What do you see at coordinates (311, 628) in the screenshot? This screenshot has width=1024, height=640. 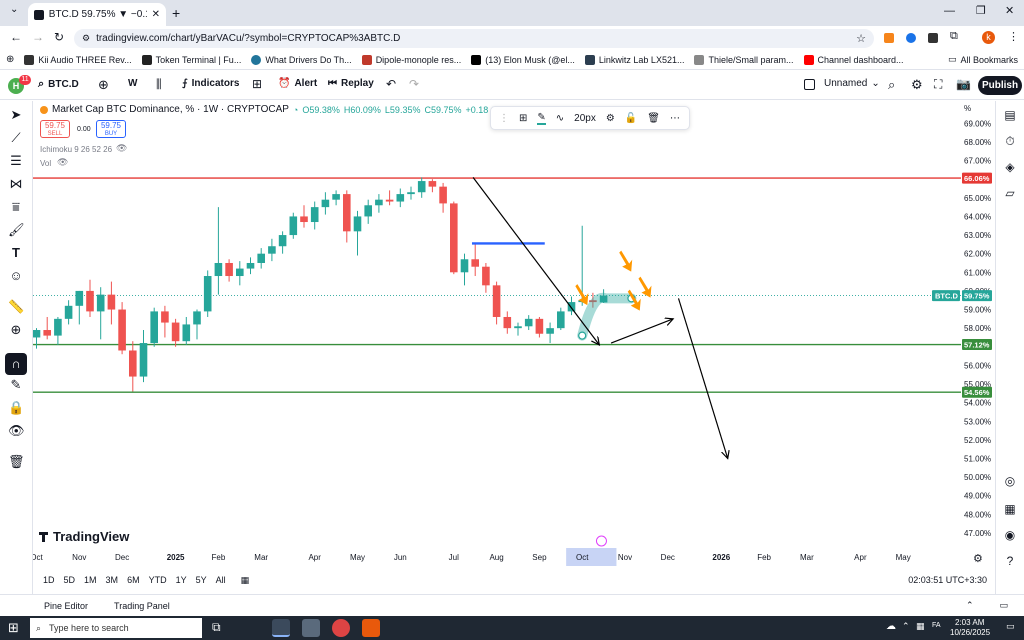 I see `app-taskbar-icon` at bounding box center [311, 628].